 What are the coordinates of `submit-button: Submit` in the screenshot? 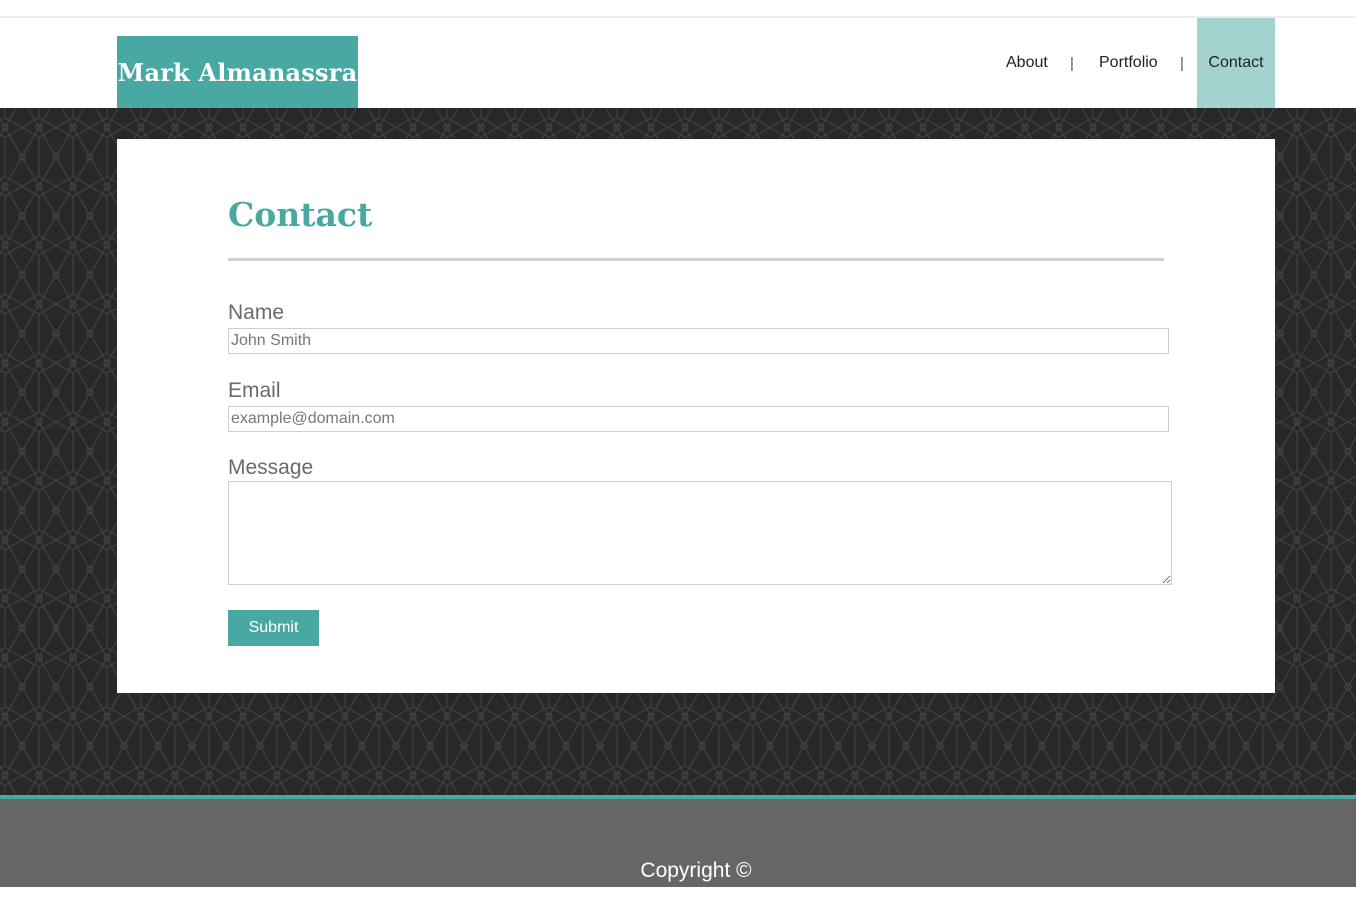 It's located at (273, 628).